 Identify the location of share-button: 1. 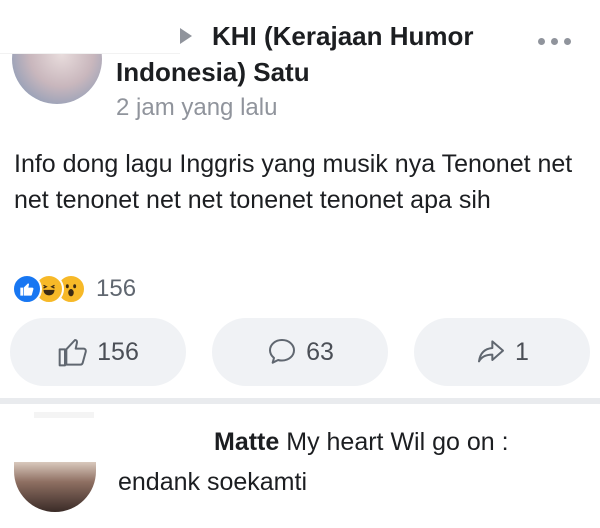
(502, 352).